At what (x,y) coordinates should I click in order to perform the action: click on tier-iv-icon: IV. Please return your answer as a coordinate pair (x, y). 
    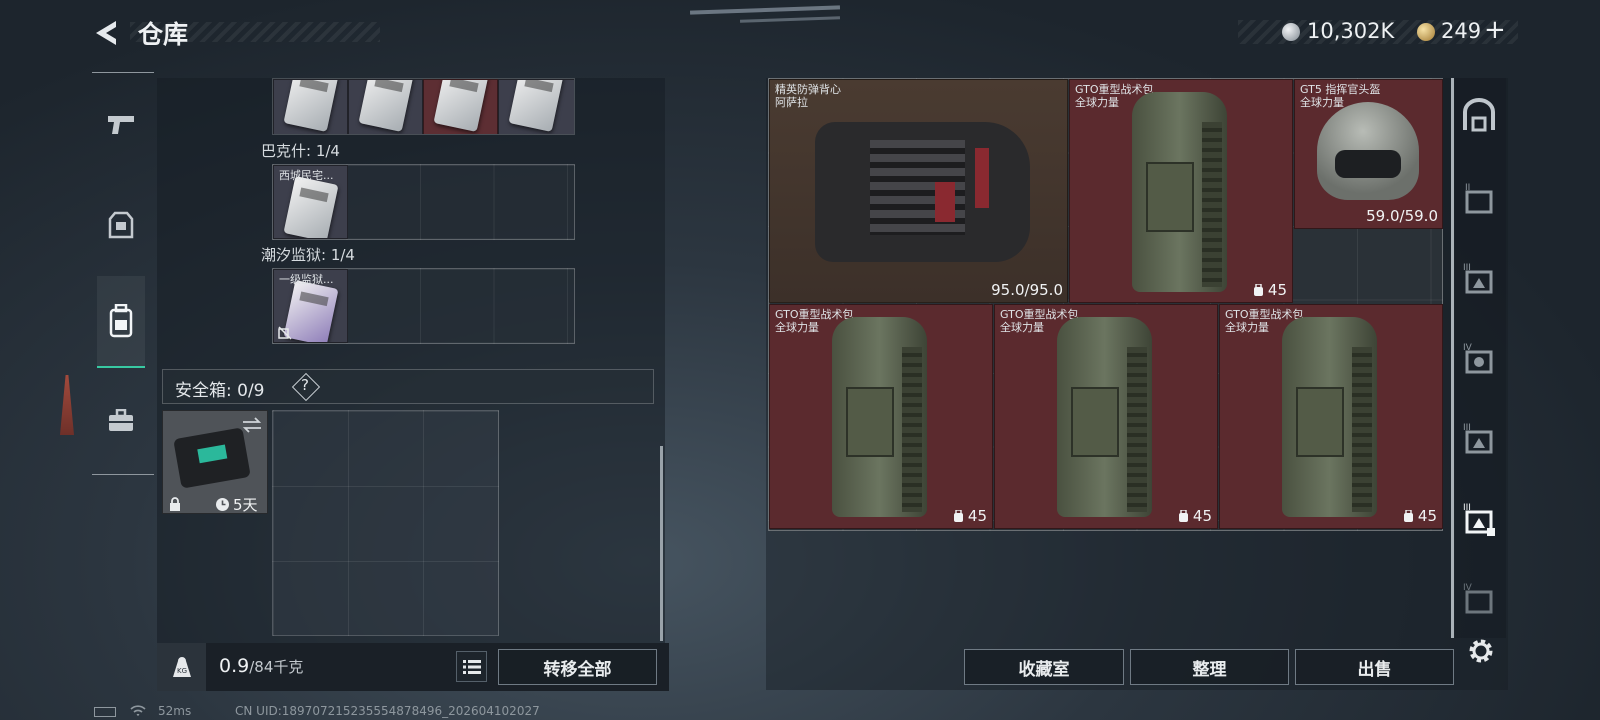
    Looking at the image, I should click on (1478, 358).